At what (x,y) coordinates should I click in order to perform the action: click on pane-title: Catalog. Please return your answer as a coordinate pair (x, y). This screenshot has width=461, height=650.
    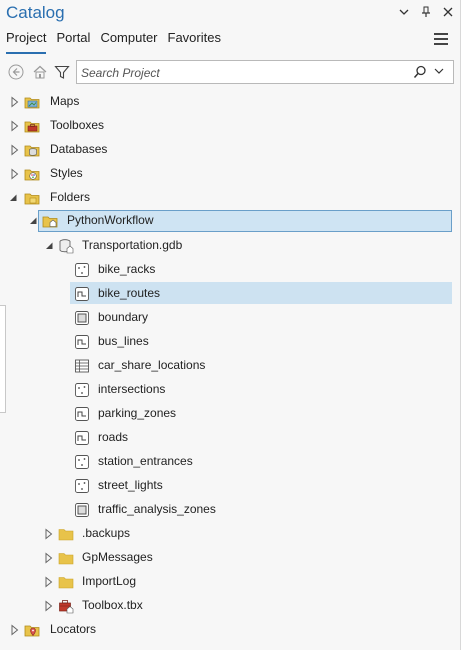
    Looking at the image, I should click on (35, 12).